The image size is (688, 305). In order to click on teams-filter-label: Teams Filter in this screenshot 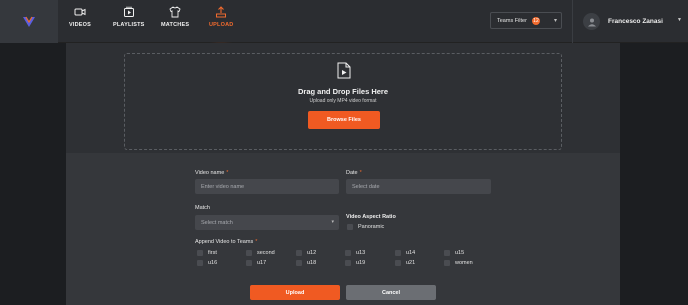, I will do `click(512, 20)`.